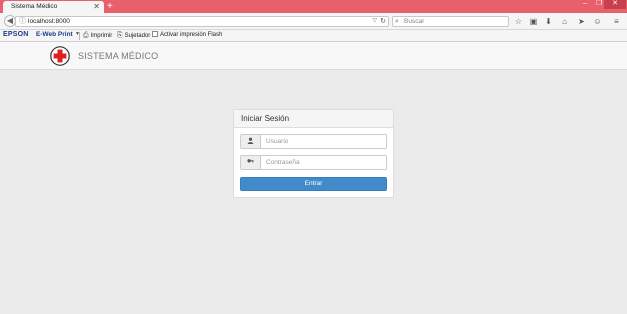  I want to click on browser-title-bar: Sistema Médico ✕ + – ❐ ✕, so click(313, 6).